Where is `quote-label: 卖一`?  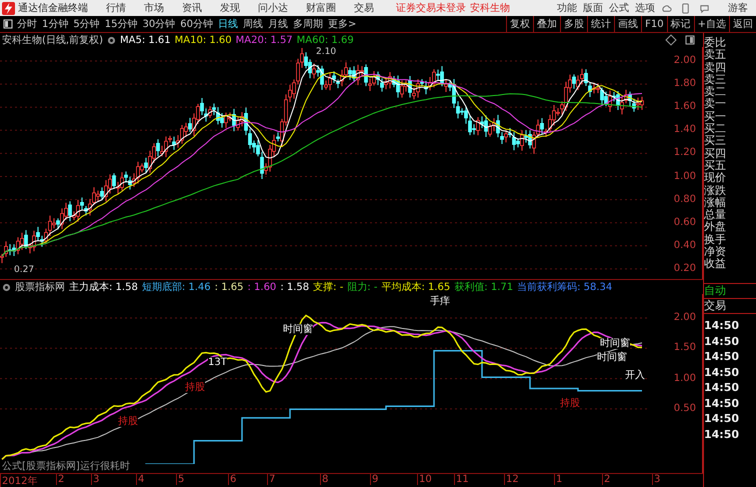
quote-label: 卖一 is located at coordinates (715, 104).